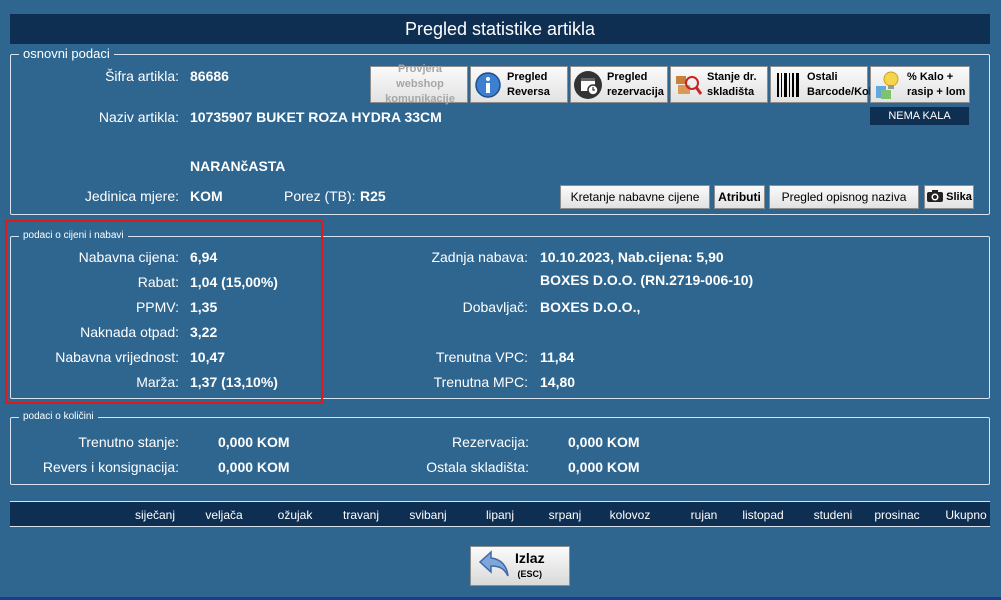  I want to click on reservations-button: Pregled rezervacija, so click(619, 84).